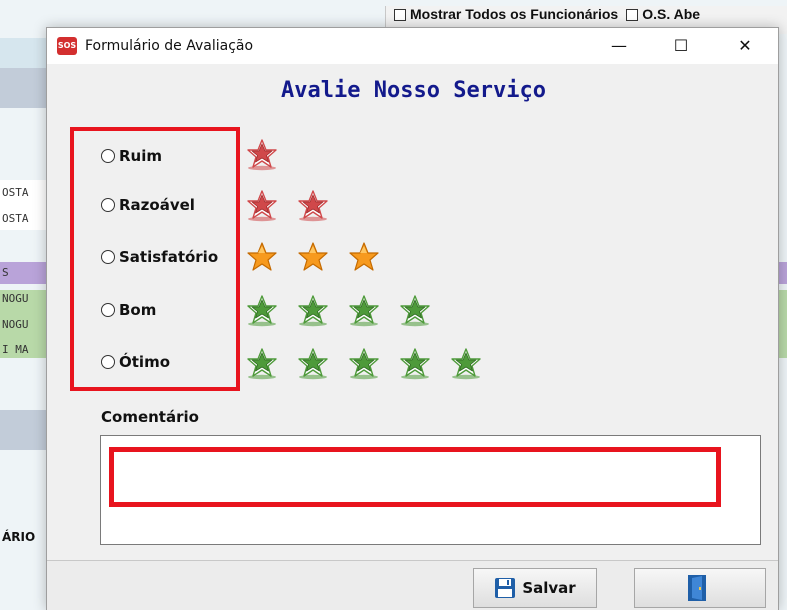 This screenshot has width=787, height=610. I want to click on rating-option-bom: Bom, so click(128, 310).